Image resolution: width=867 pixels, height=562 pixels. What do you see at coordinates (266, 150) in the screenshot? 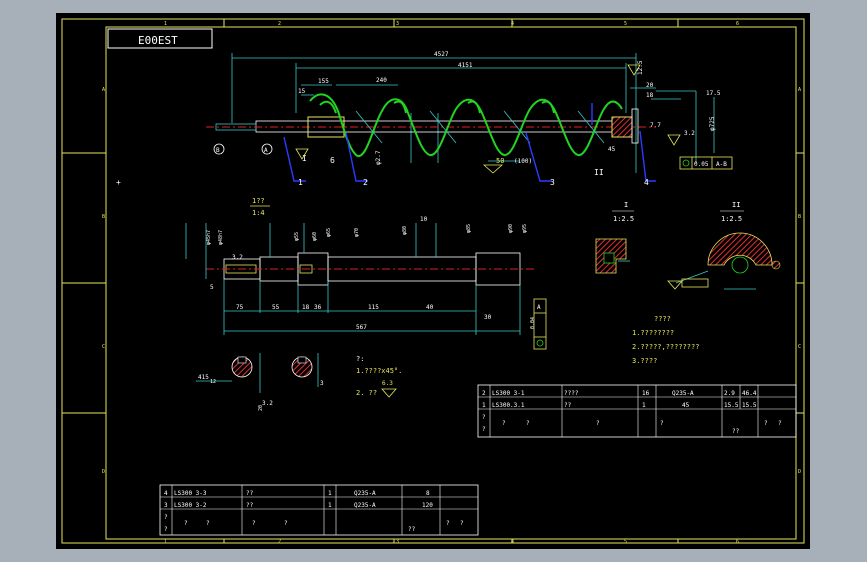
I see `datum-a-label: A` at bounding box center [266, 150].